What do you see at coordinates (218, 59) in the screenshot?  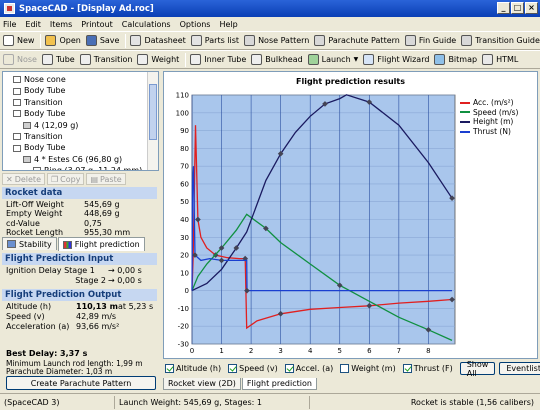 I see `add-inner-tube-button: Inner Tube` at bounding box center [218, 59].